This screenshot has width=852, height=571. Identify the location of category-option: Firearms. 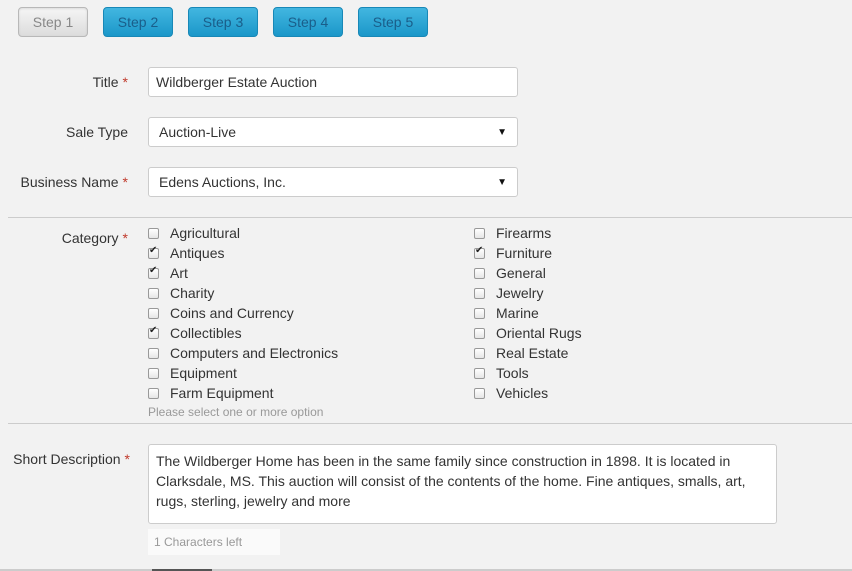
(528, 233).